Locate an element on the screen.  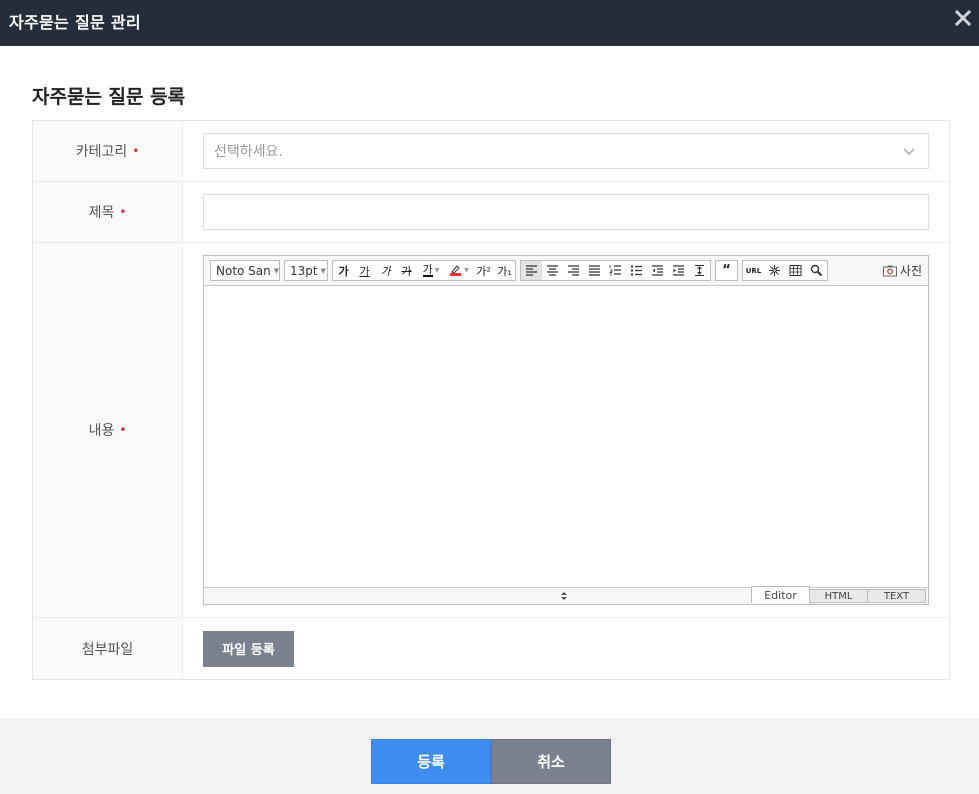
align-justify-icon is located at coordinates (594, 270).